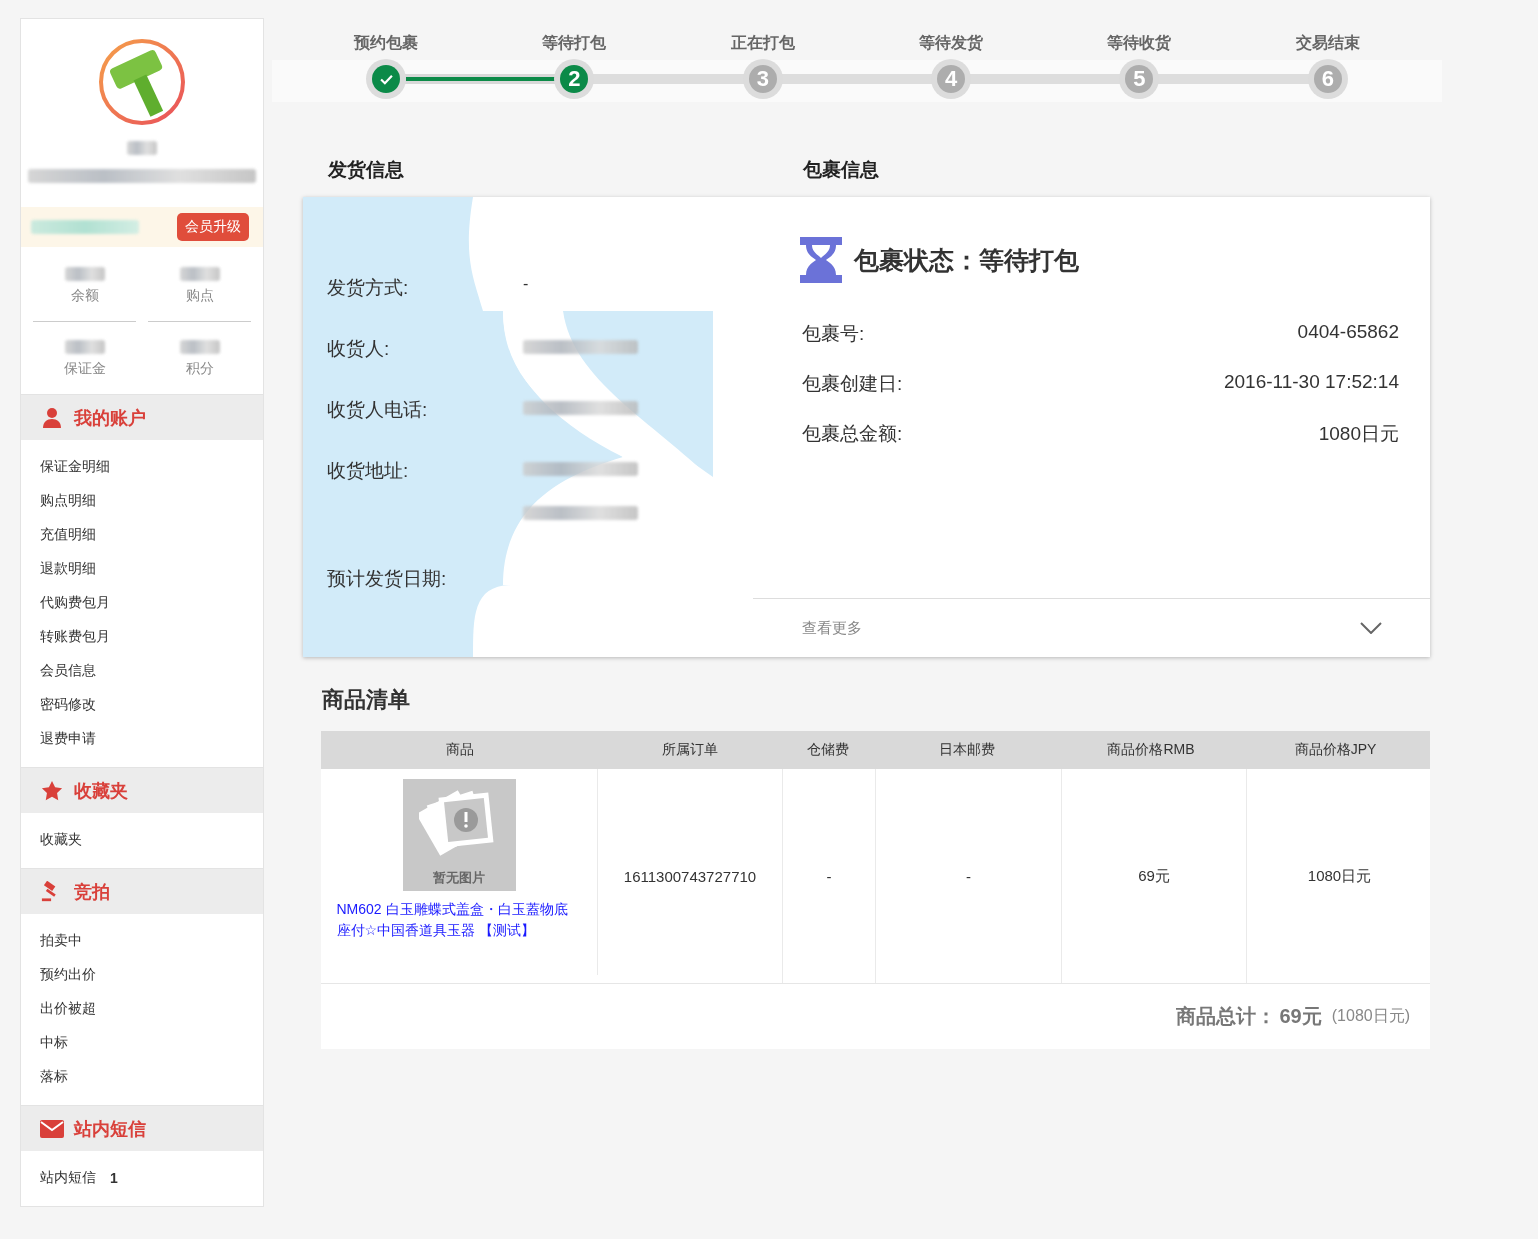  I want to click on view-more-link: 查看更多, so click(832, 628).